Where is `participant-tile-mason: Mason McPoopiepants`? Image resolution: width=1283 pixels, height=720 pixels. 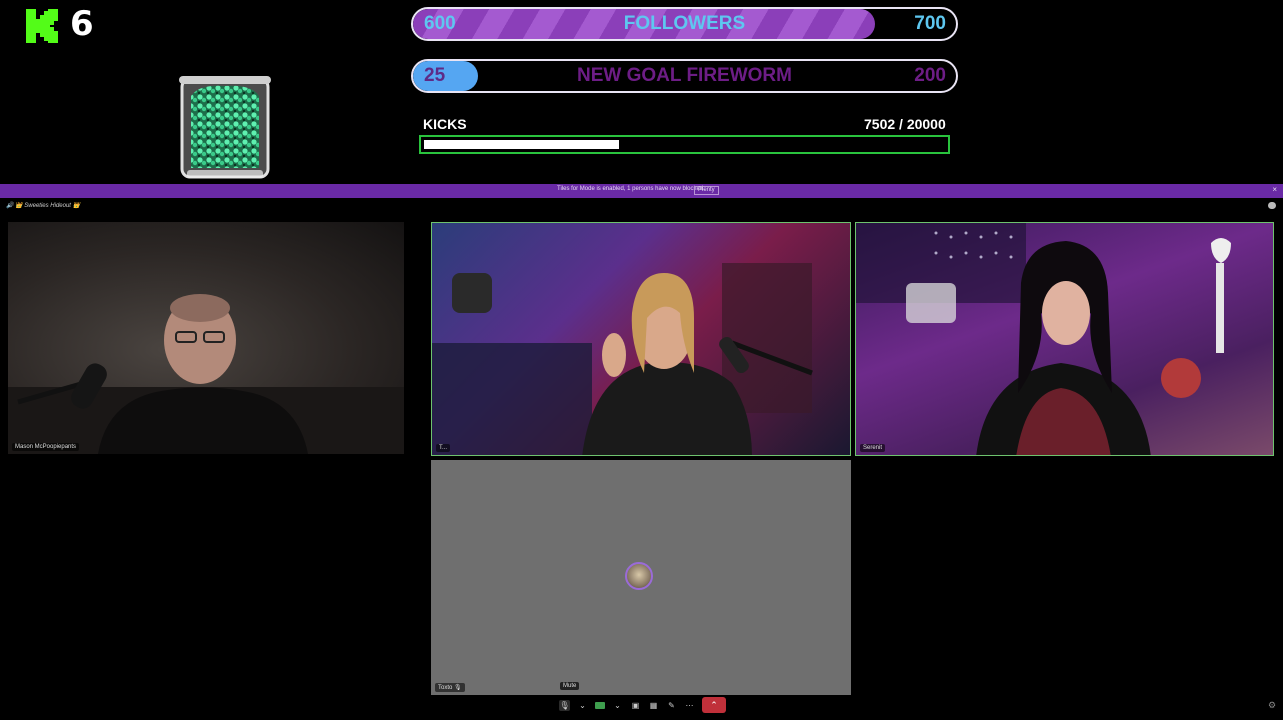 participant-tile-mason: Mason McPoopiepants is located at coordinates (206, 338).